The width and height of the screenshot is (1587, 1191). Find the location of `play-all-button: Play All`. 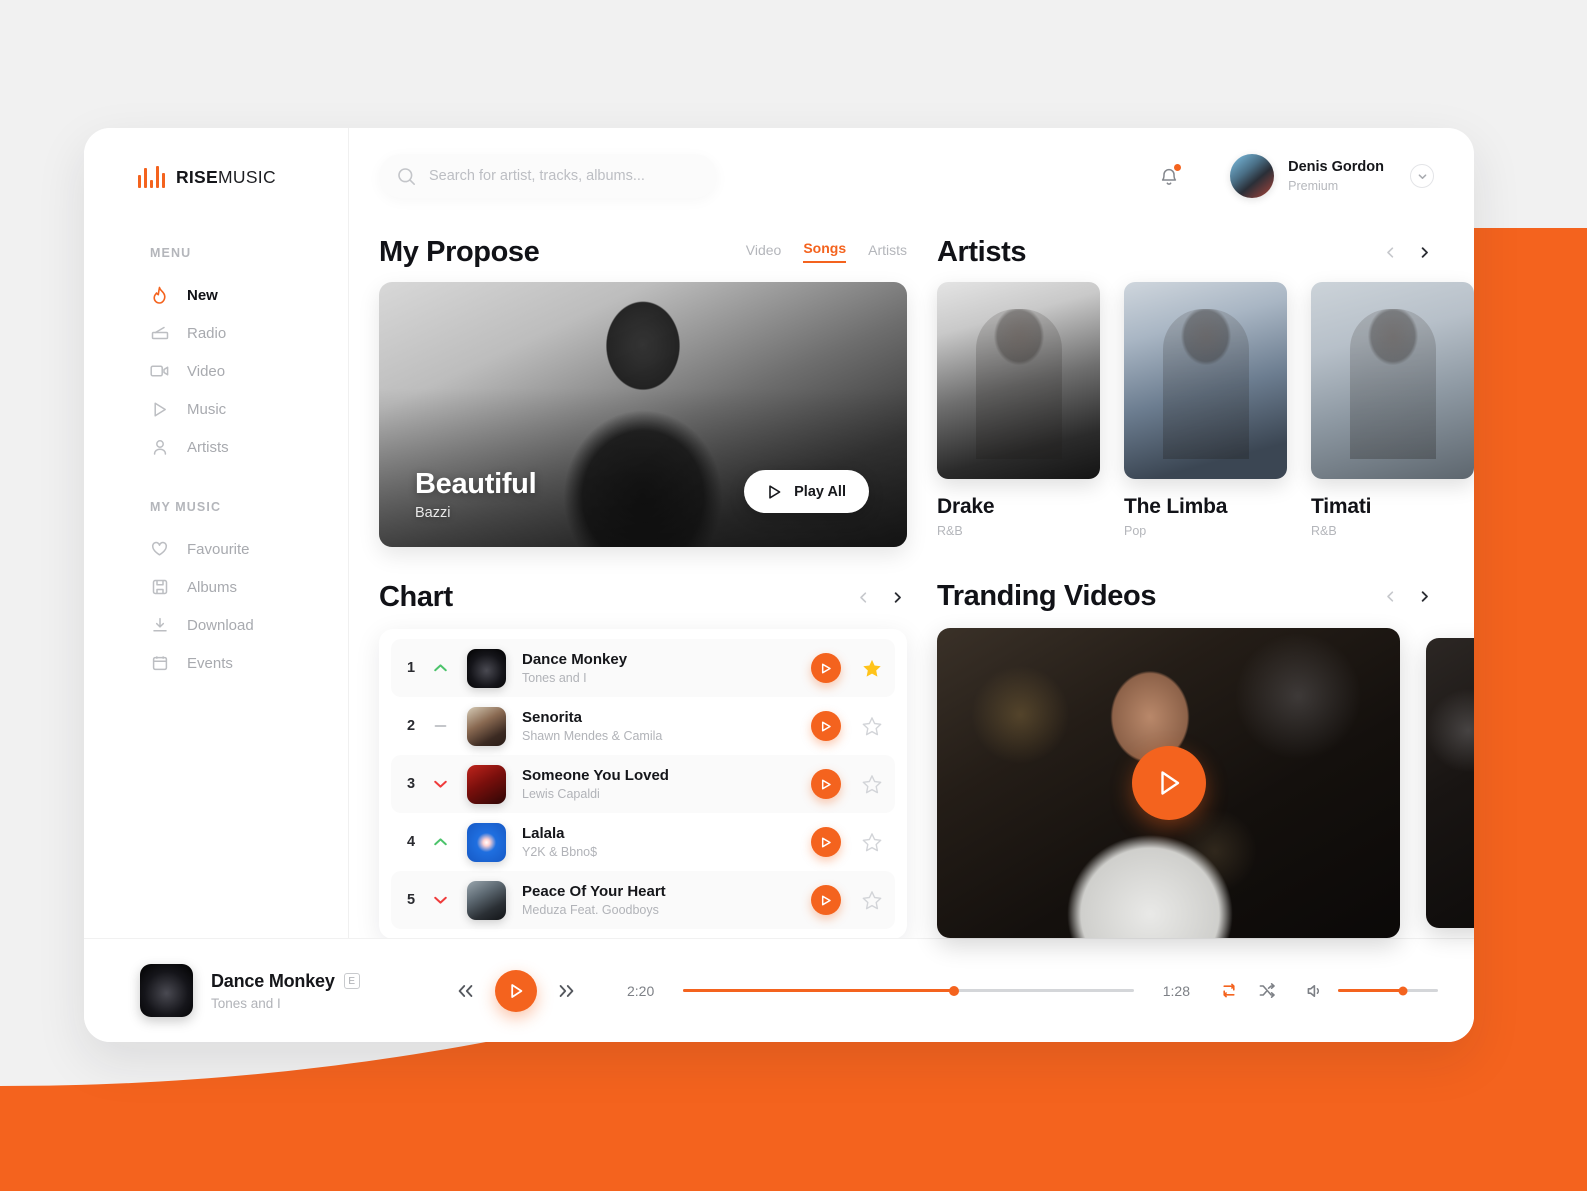

play-all-button: Play All is located at coordinates (806, 491).